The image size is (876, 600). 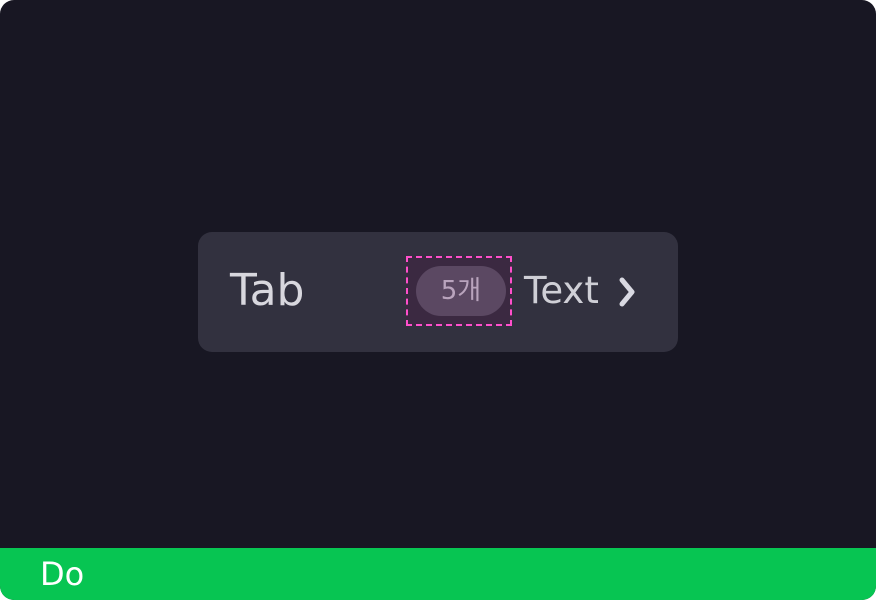 What do you see at coordinates (561, 290) in the screenshot?
I see `row-action-text: Text` at bounding box center [561, 290].